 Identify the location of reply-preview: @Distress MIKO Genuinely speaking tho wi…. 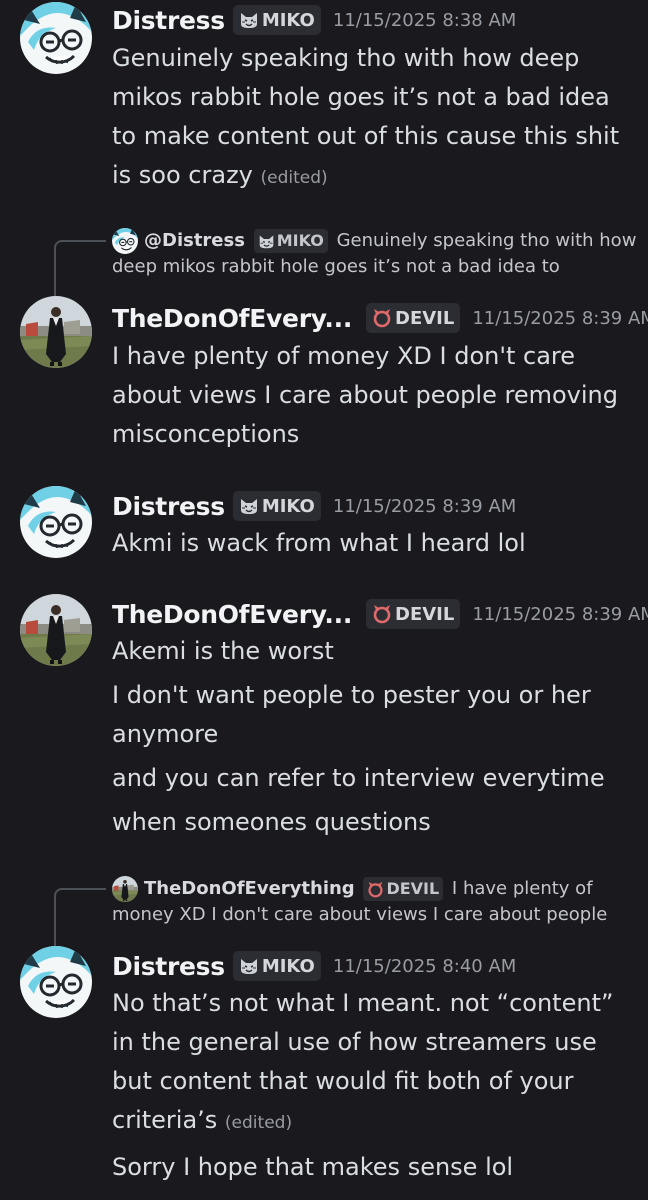
(375, 254).